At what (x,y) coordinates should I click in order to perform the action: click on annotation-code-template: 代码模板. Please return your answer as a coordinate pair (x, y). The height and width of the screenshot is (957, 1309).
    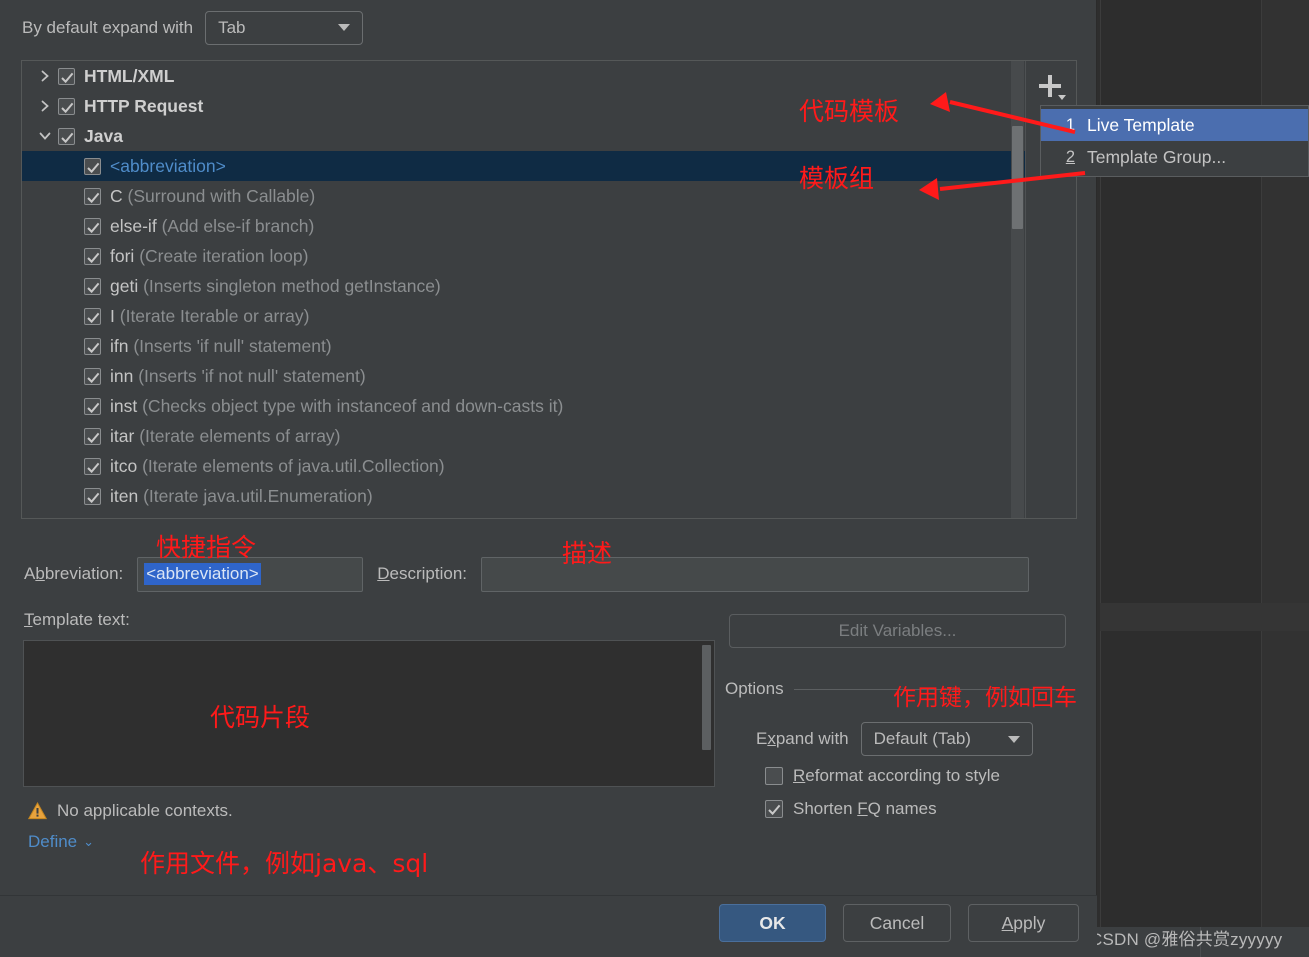
    Looking at the image, I should click on (849, 111).